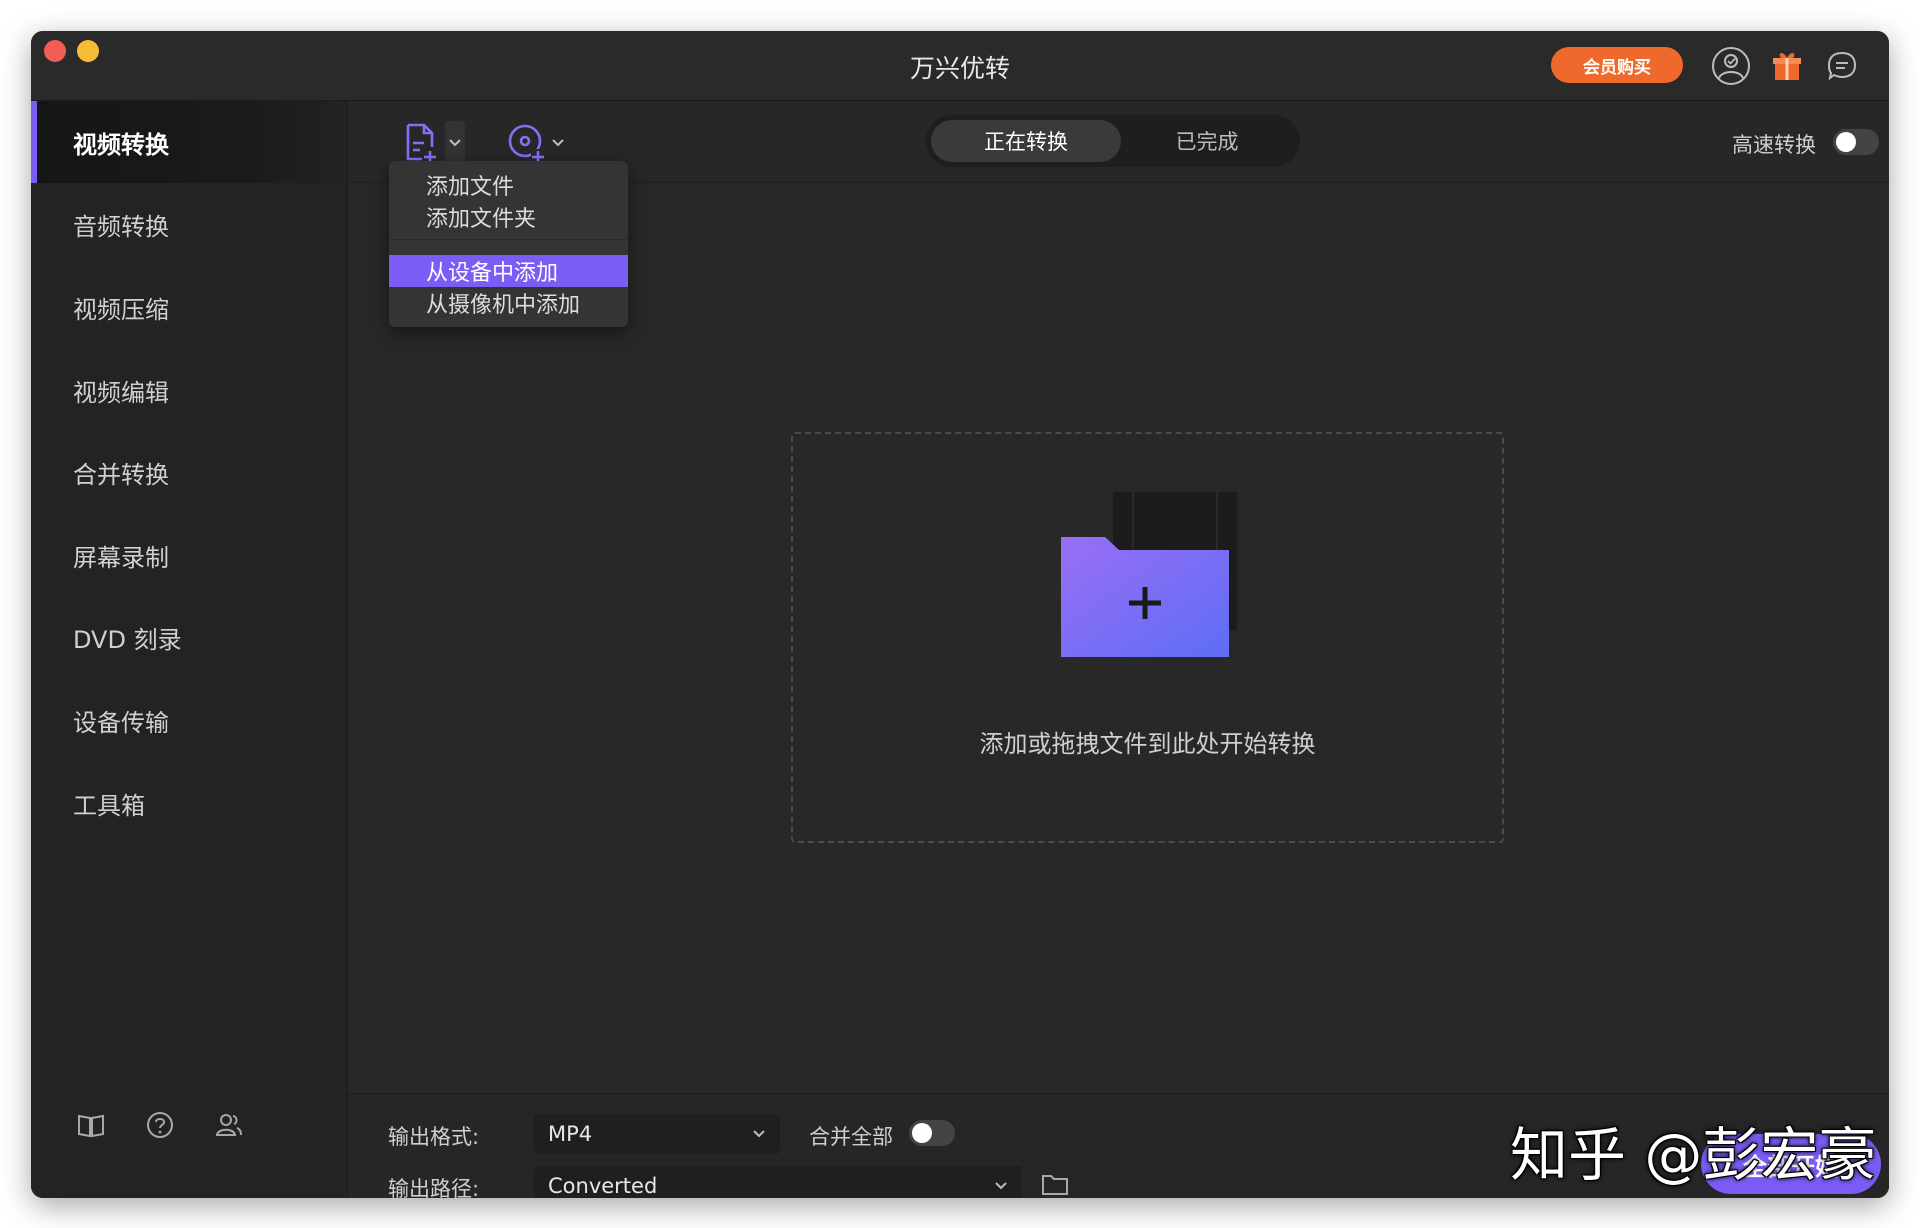 This screenshot has width=1920, height=1228. What do you see at coordinates (121, 557) in the screenshot?
I see `sidebar-item-label: 屏幕录制` at bounding box center [121, 557].